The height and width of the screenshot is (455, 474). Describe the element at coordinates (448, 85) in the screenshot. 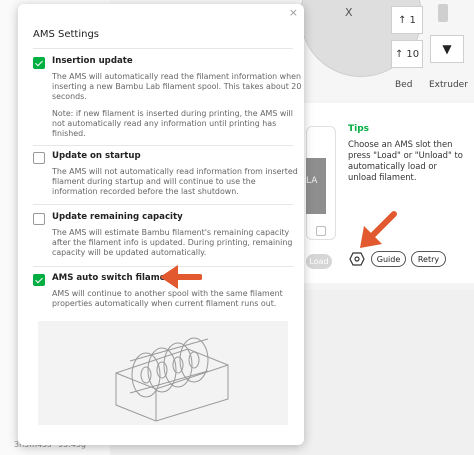

I see `extruder-label: Extruder` at that location.